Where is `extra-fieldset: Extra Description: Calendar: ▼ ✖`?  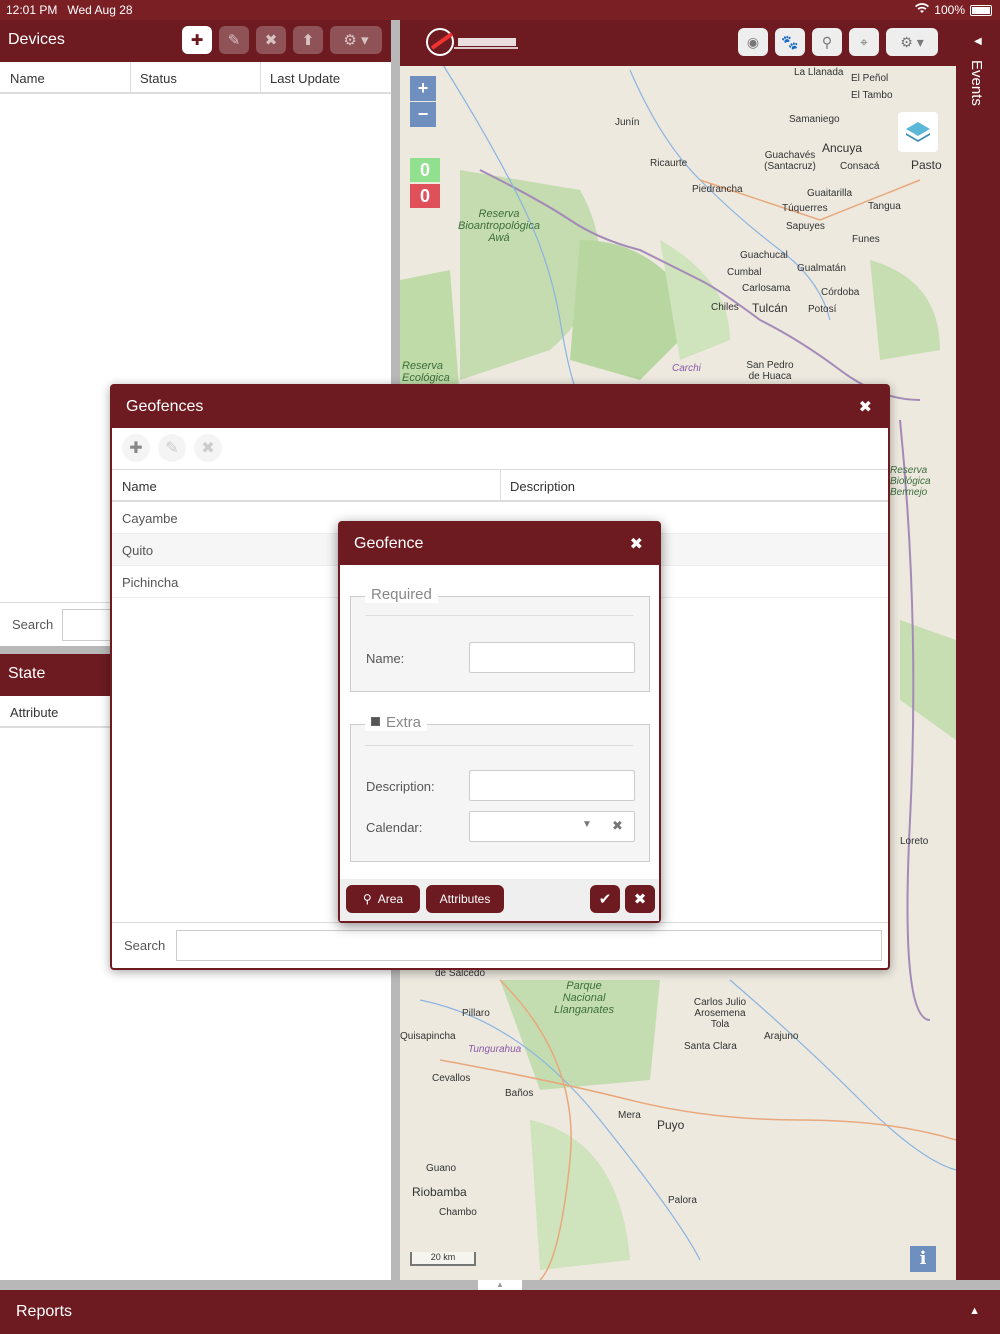
extra-fieldset: Extra Description: Calendar: ▼ ✖ is located at coordinates (500, 788).